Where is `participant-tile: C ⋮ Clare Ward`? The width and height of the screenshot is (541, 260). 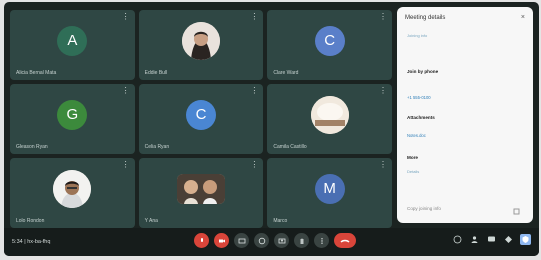 participant-tile: C ⋮ Clare Ward is located at coordinates (329, 45).